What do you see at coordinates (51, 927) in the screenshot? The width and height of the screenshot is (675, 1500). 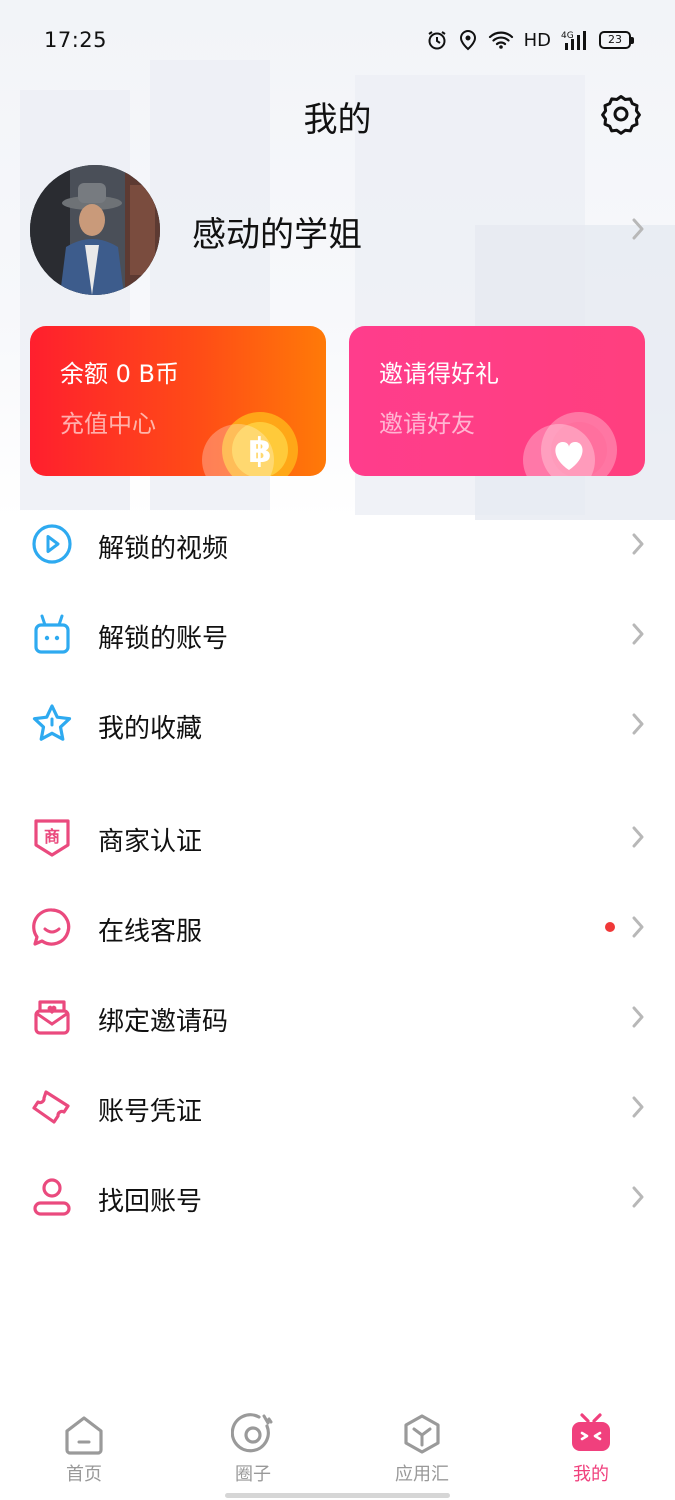 I see `chat-icon` at bounding box center [51, 927].